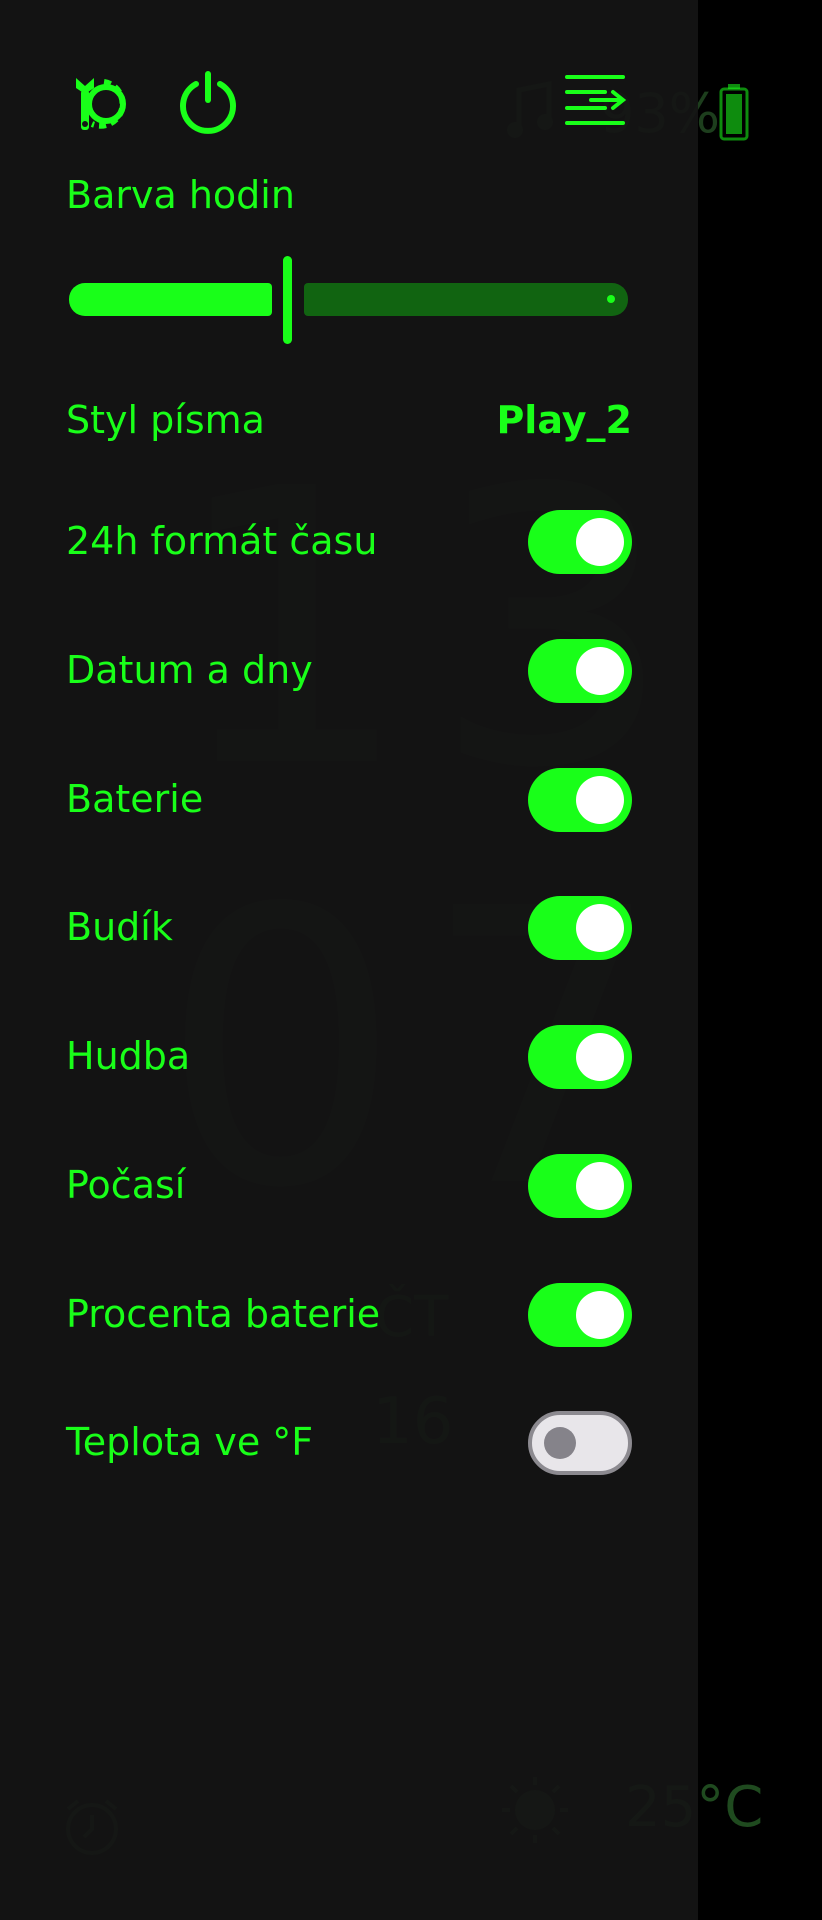 The height and width of the screenshot is (1920, 822). Describe the element at coordinates (189, 670) in the screenshot. I see `toggle-label-date: Datum a dny` at that location.